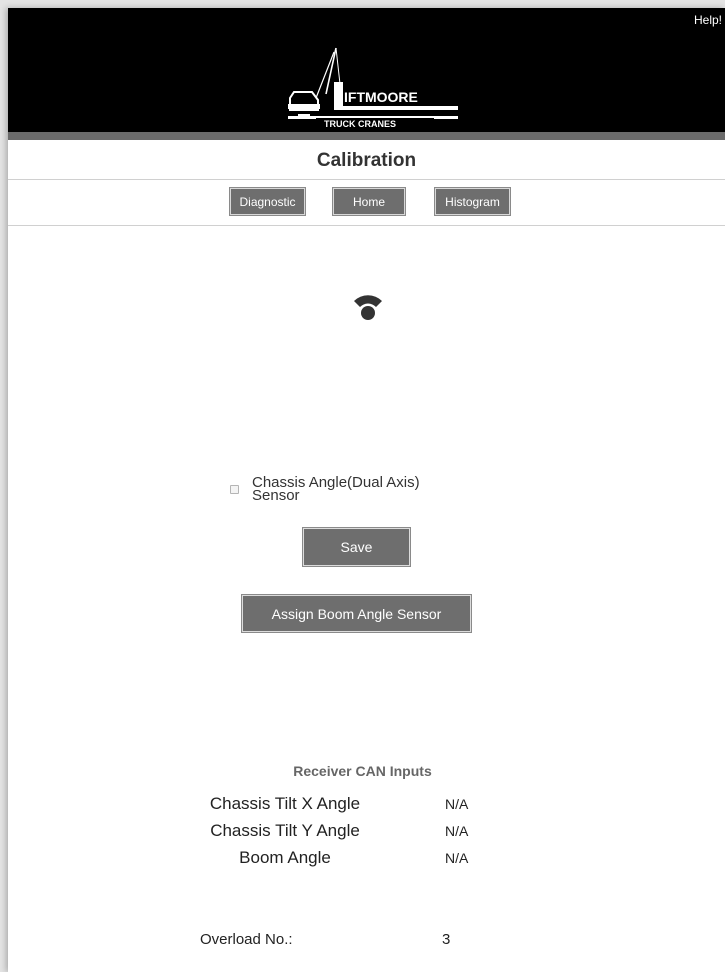  I want to click on nav-bar: Diagnostic Home Histogram, so click(366, 203).